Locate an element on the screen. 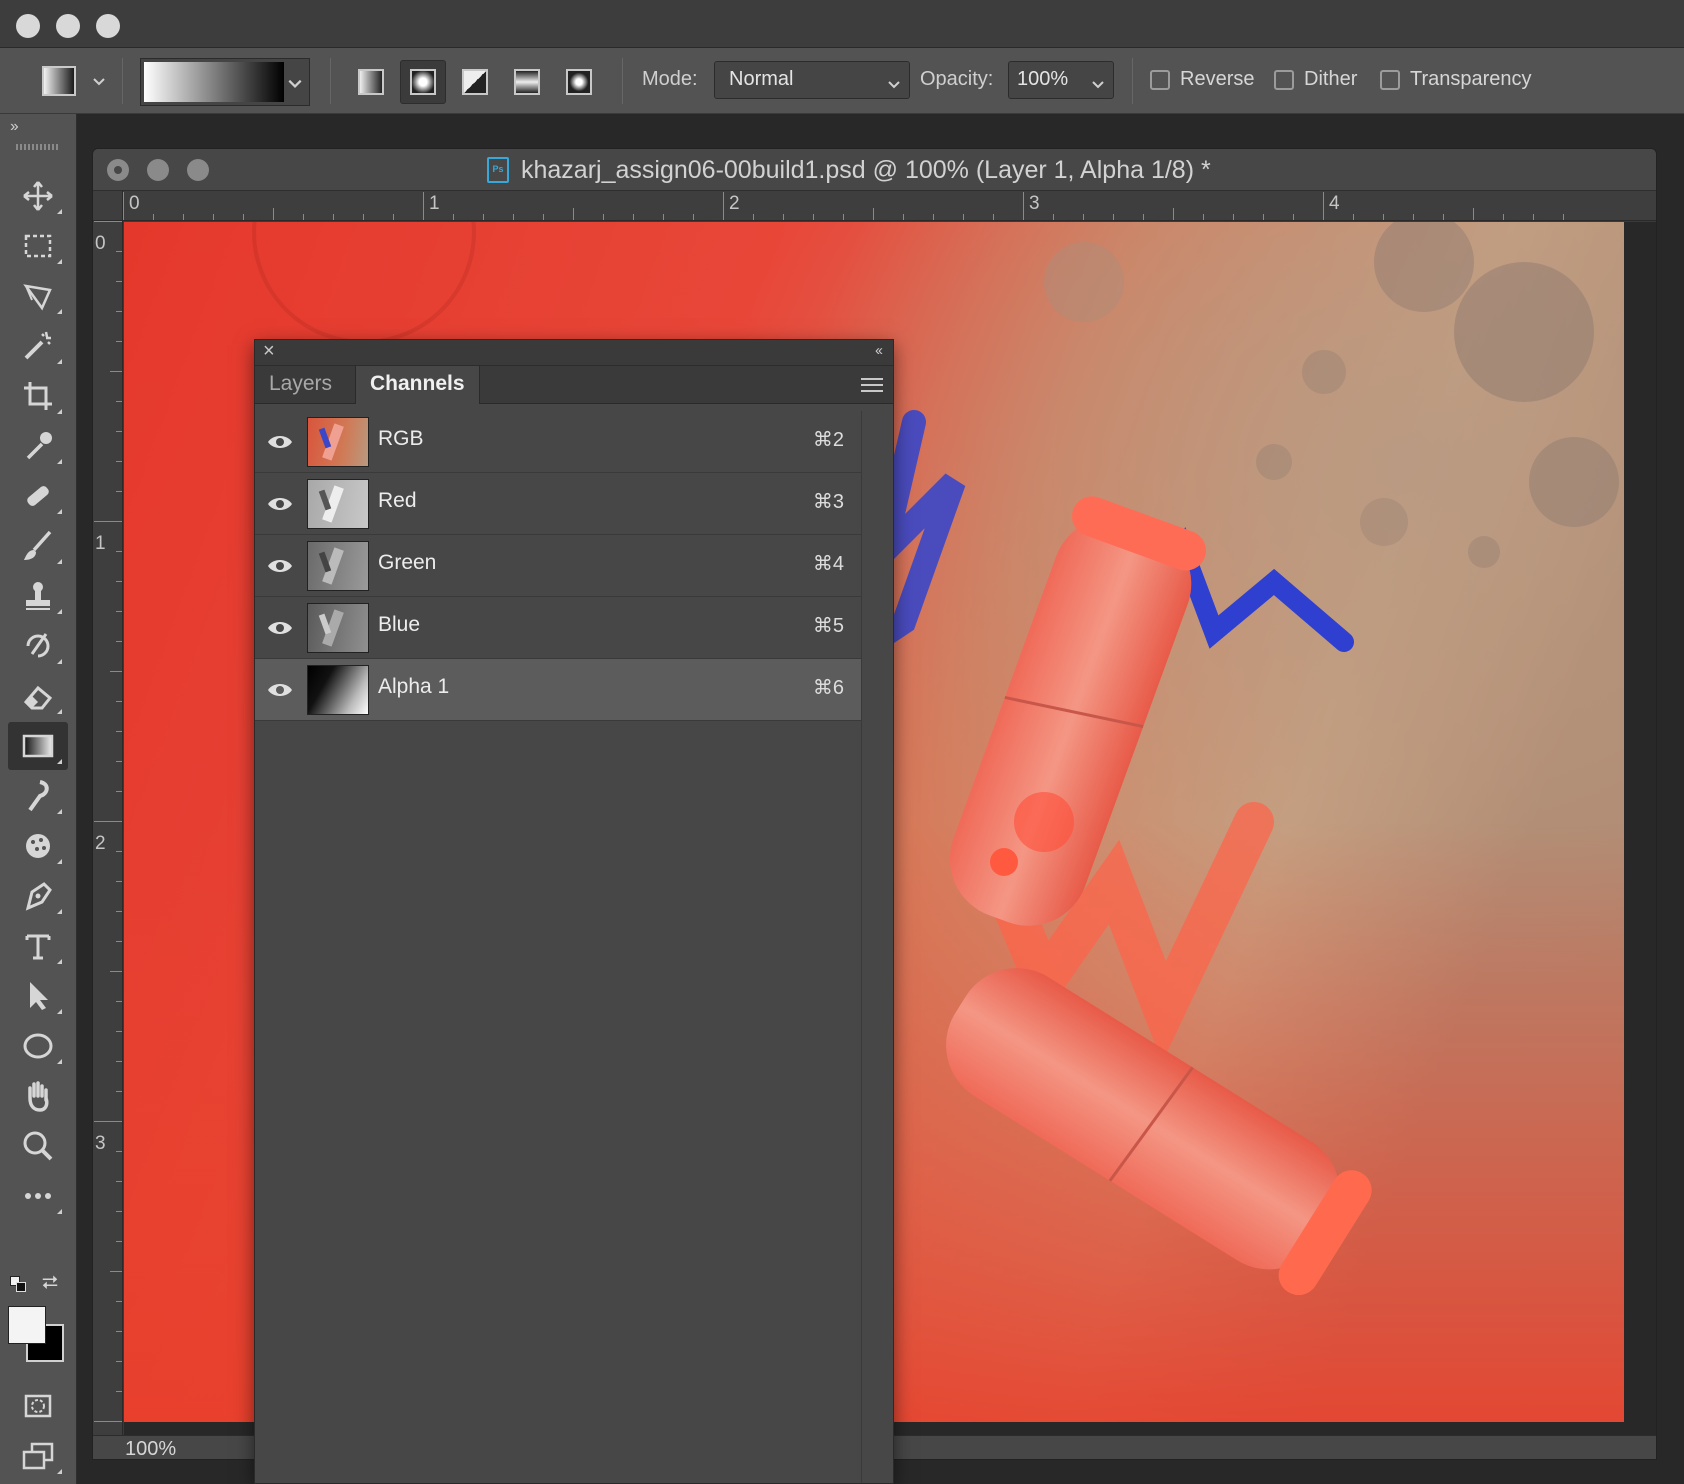 The height and width of the screenshot is (1484, 1684). channel-row-alpha-1: Alpha 1 ⌘6 is located at coordinates (558, 690).